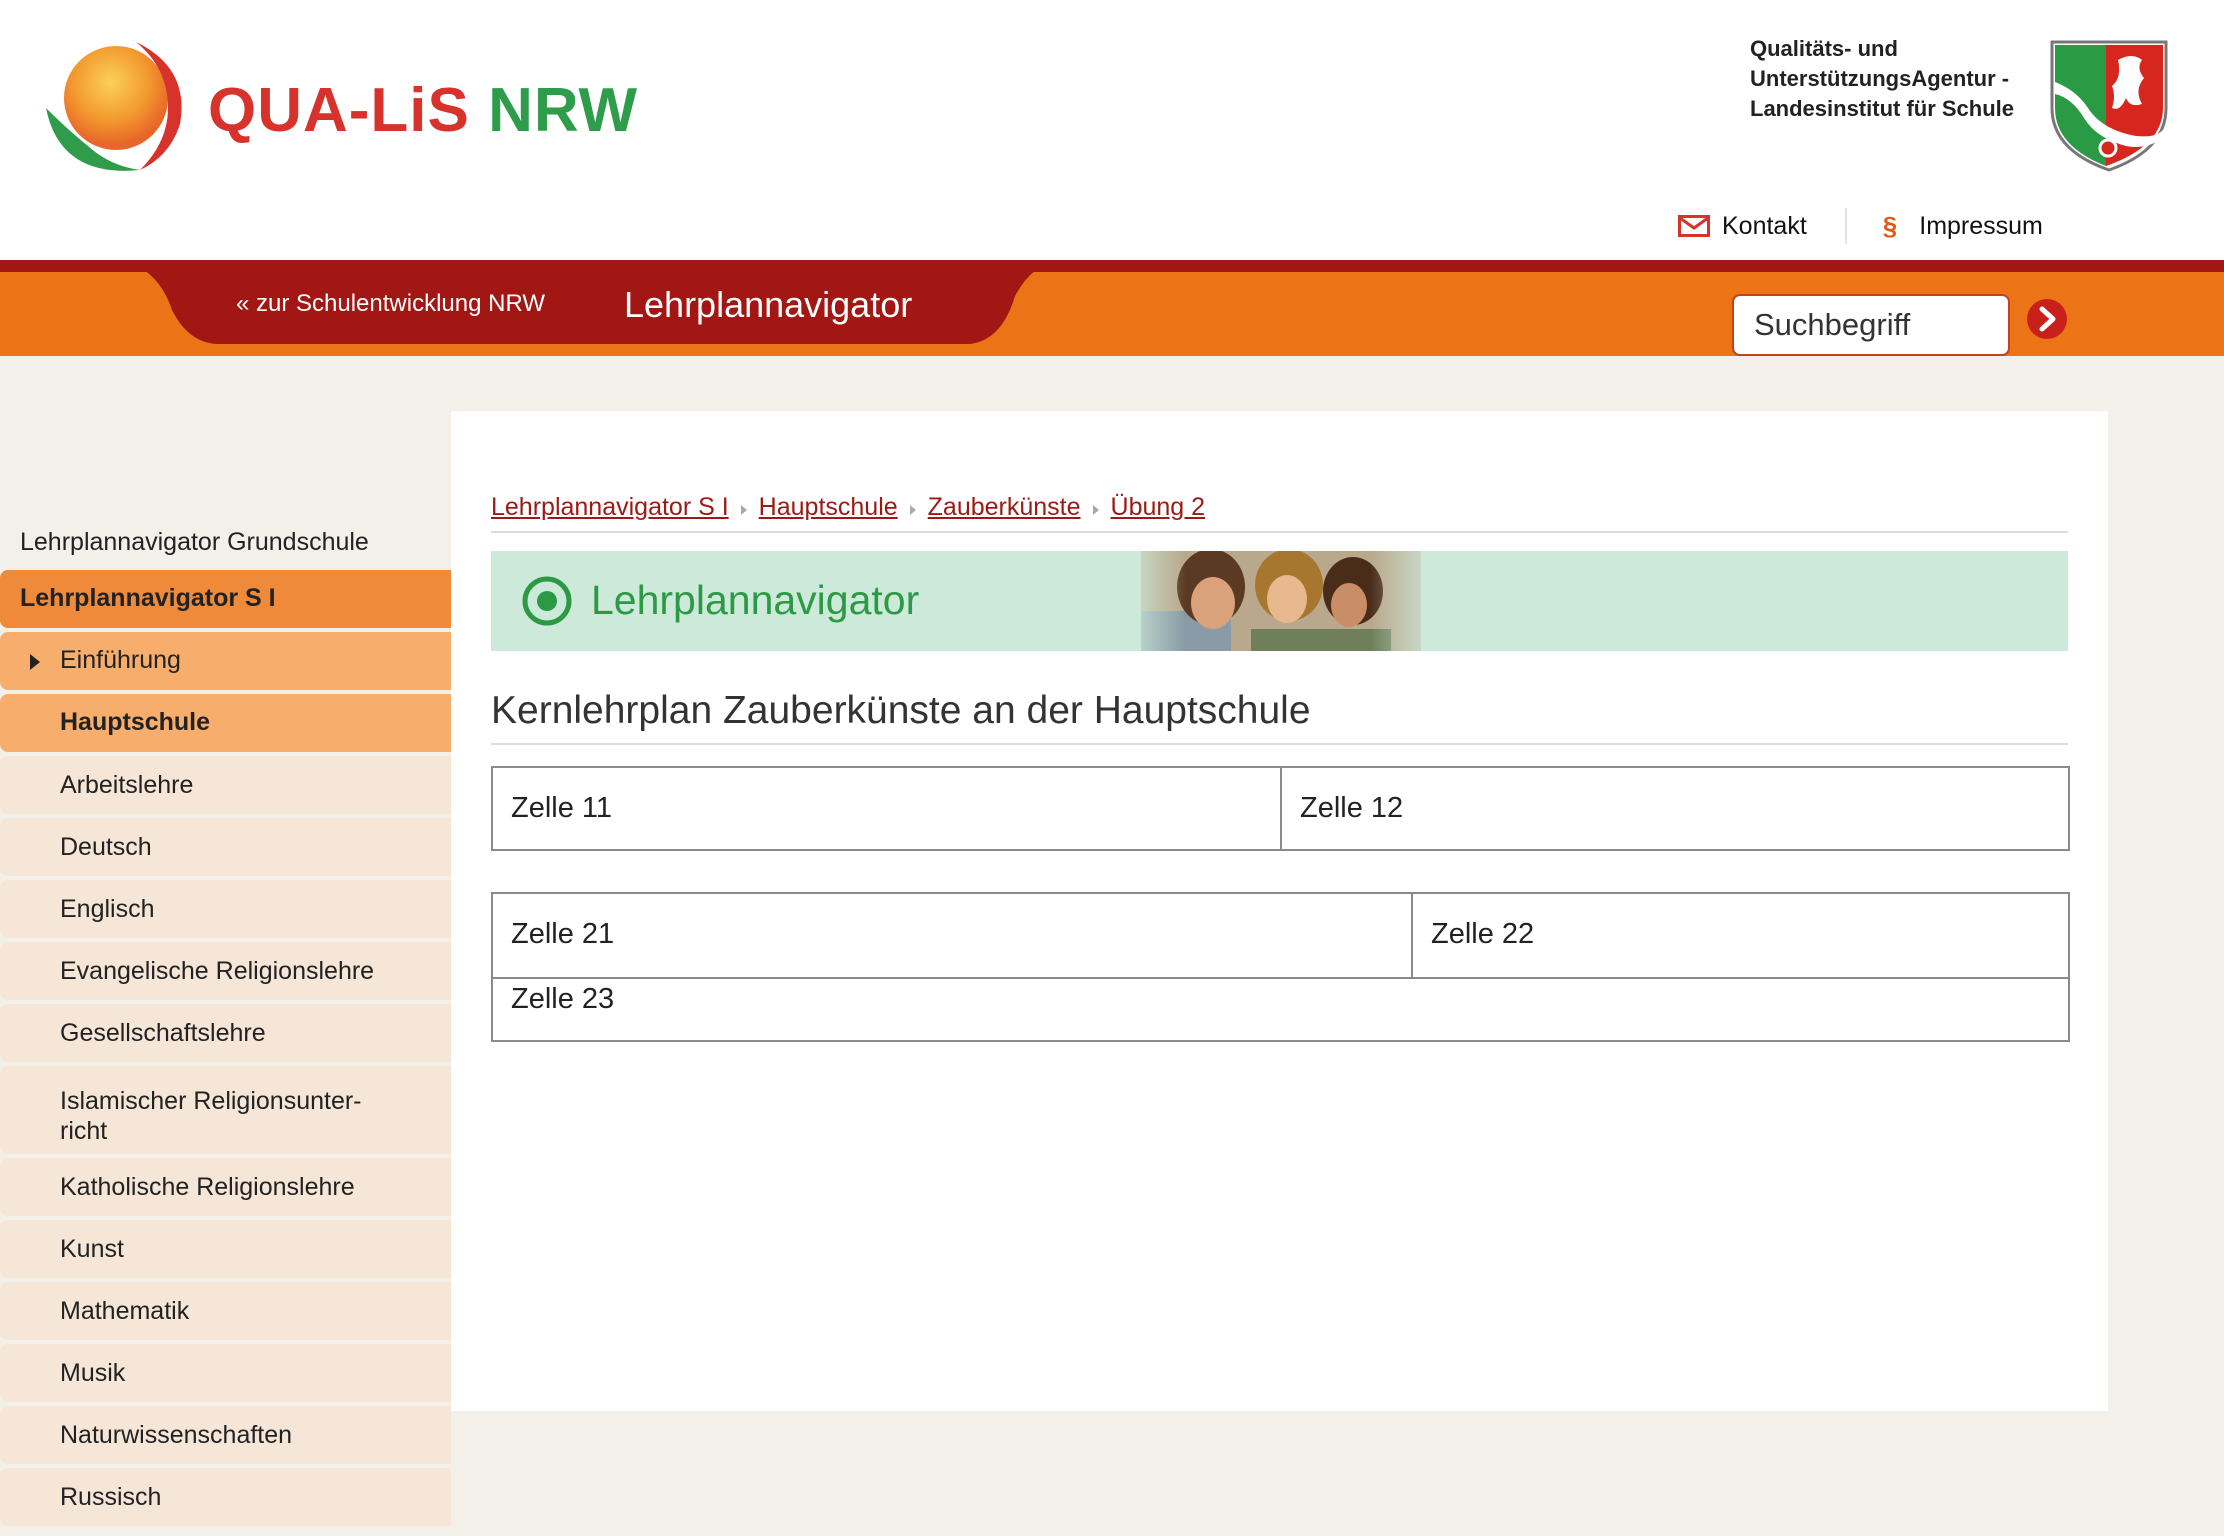  I want to click on sidebar-item-label: Evangelische Religionslehre, so click(217, 971).